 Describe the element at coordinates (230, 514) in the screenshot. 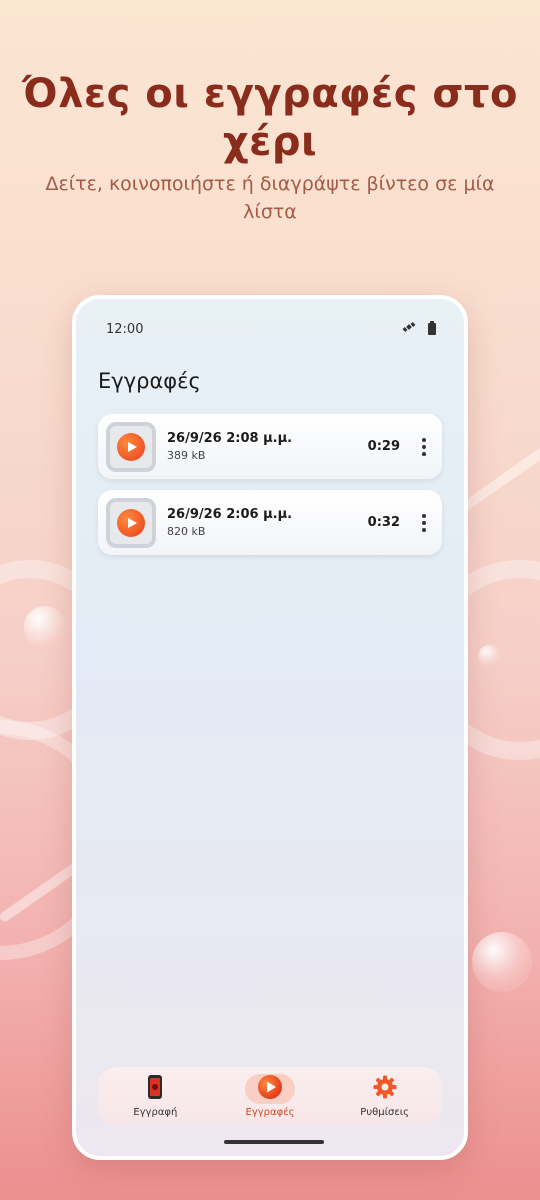

I see `recording-date: 26/9/26 2:06 μ.μ.` at that location.